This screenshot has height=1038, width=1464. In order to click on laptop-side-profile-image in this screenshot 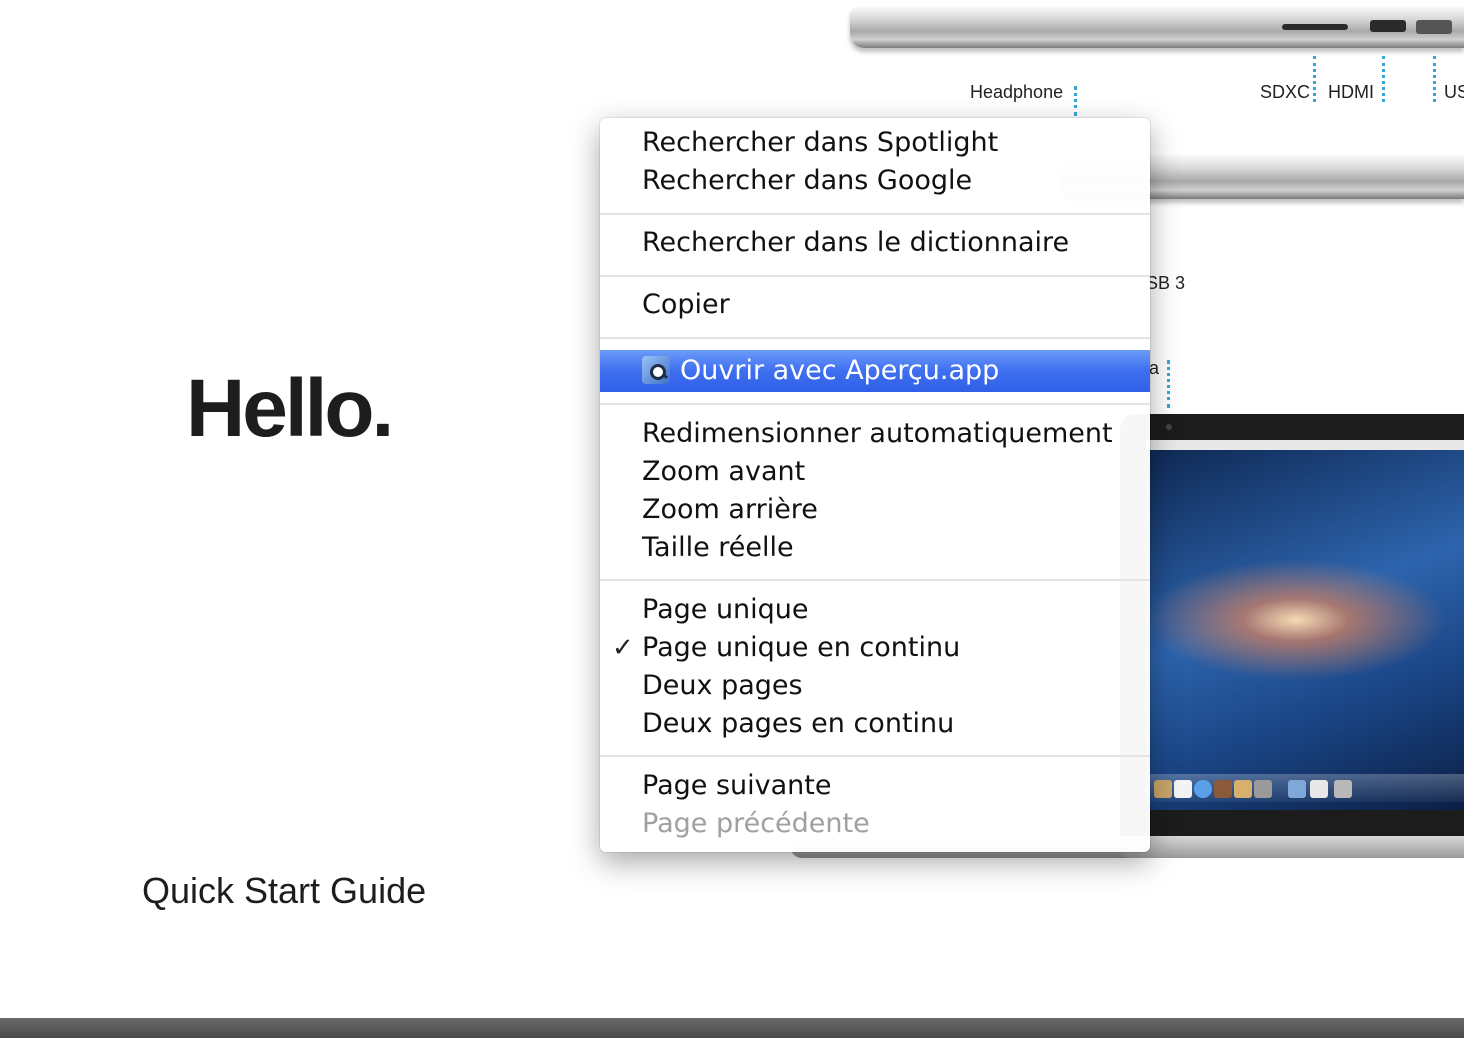, I will do `click(1157, 27)`.